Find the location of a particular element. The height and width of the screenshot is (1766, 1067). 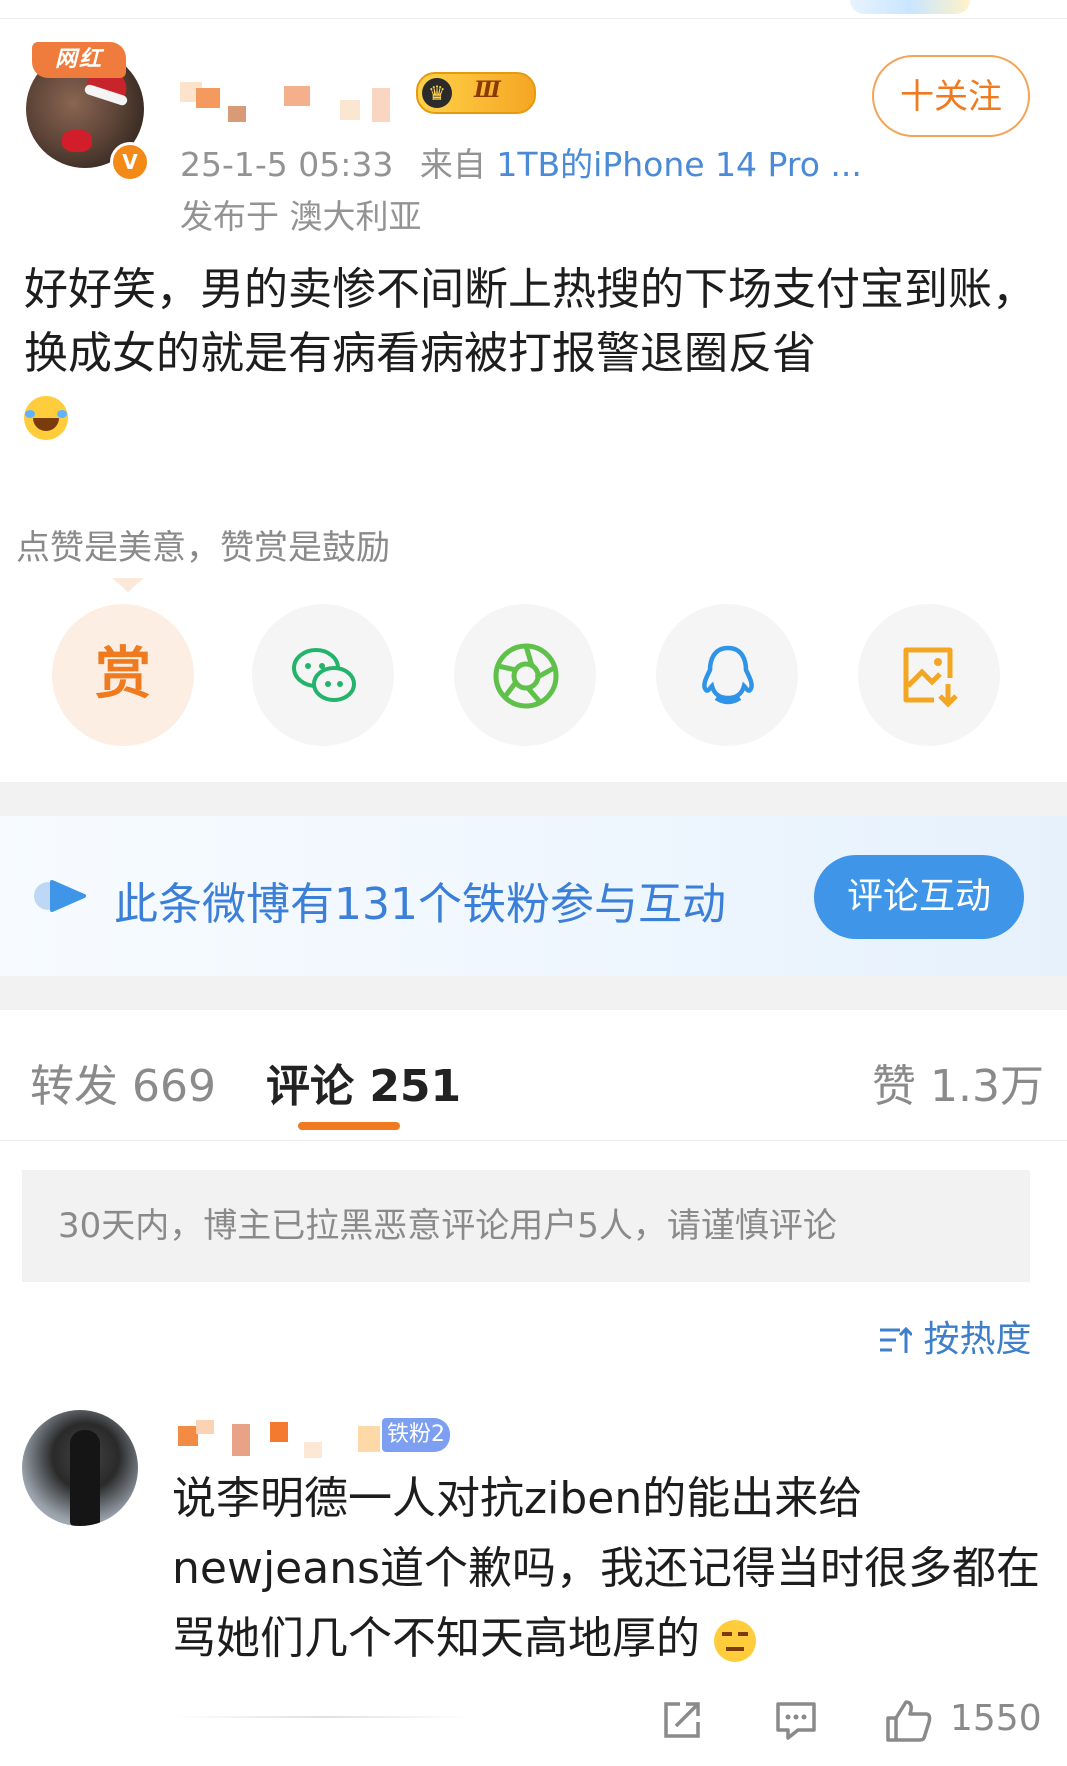

hint-arrow is located at coordinates (128, 585).